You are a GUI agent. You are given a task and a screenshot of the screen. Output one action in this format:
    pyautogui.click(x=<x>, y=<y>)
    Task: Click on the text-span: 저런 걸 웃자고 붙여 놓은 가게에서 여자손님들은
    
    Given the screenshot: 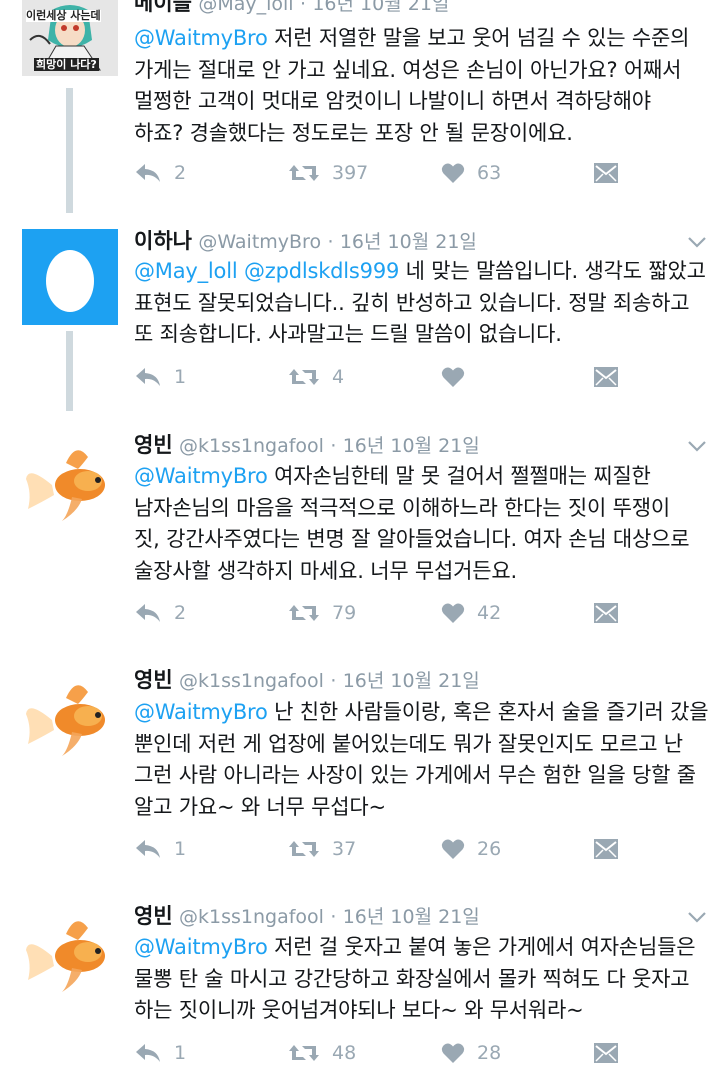 What is the action you would take?
    pyautogui.click(x=481, y=947)
    